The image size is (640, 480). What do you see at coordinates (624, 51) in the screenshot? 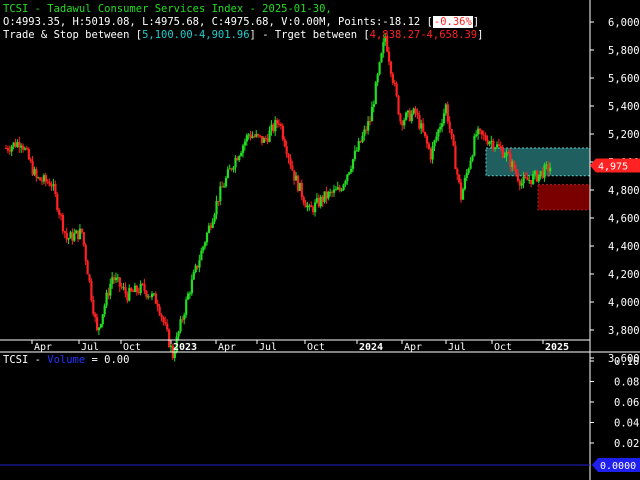
I see `y-tick-label: 5,800` at bounding box center [624, 51].